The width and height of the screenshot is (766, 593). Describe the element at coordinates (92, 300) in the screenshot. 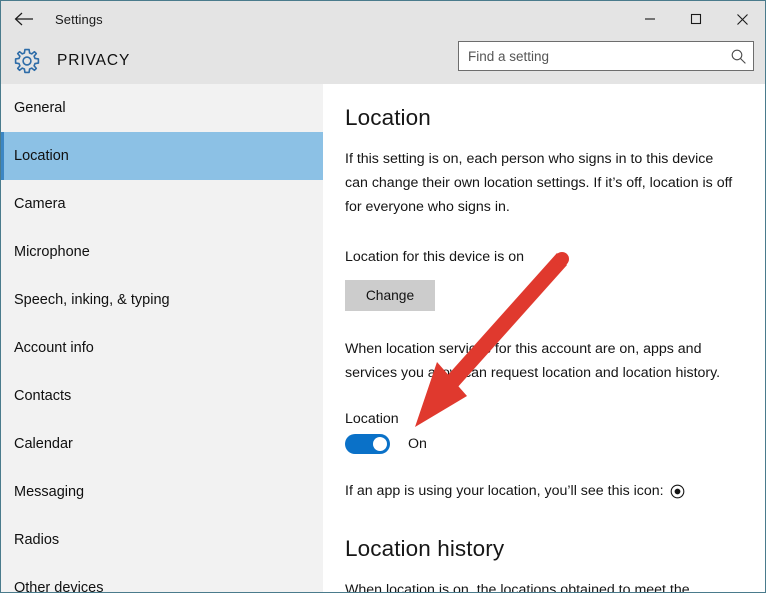

I see `sidebar-item-label: Speech, inking, & typing` at that location.